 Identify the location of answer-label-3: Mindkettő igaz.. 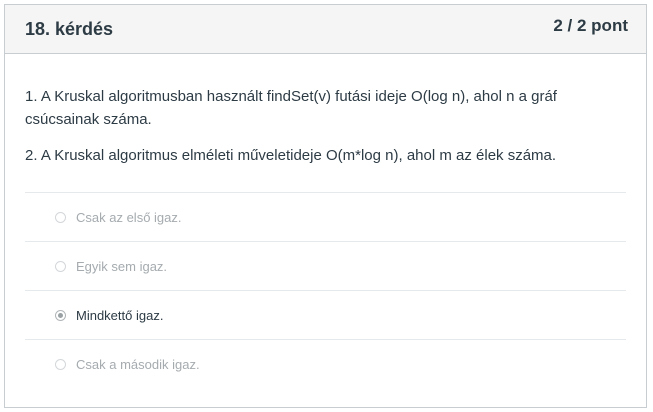
(120, 315).